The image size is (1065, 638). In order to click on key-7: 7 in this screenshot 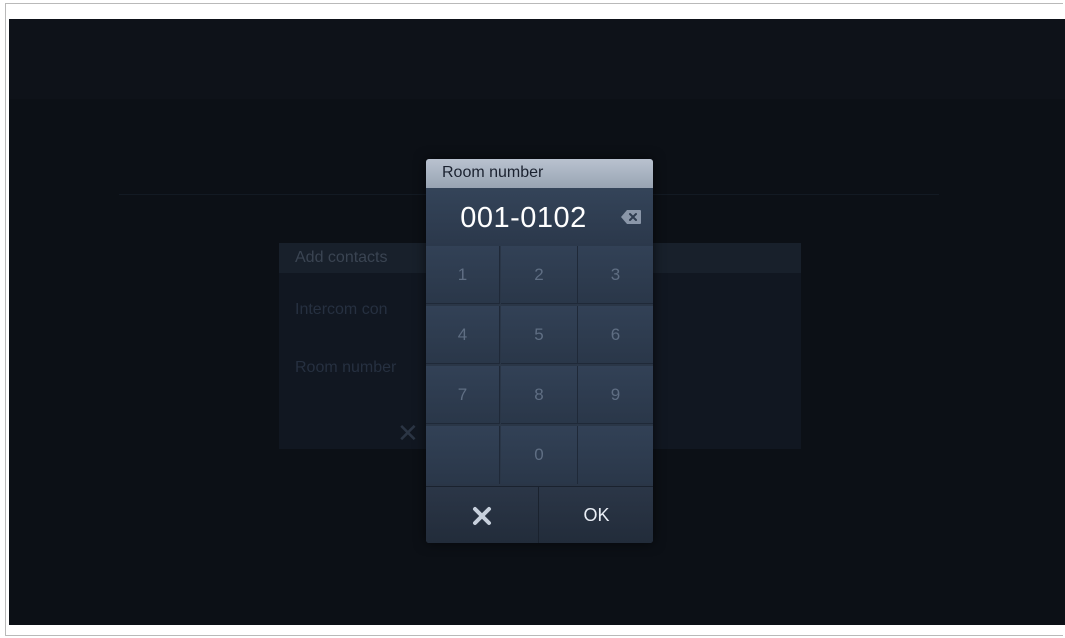, I will do `click(463, 395)`.